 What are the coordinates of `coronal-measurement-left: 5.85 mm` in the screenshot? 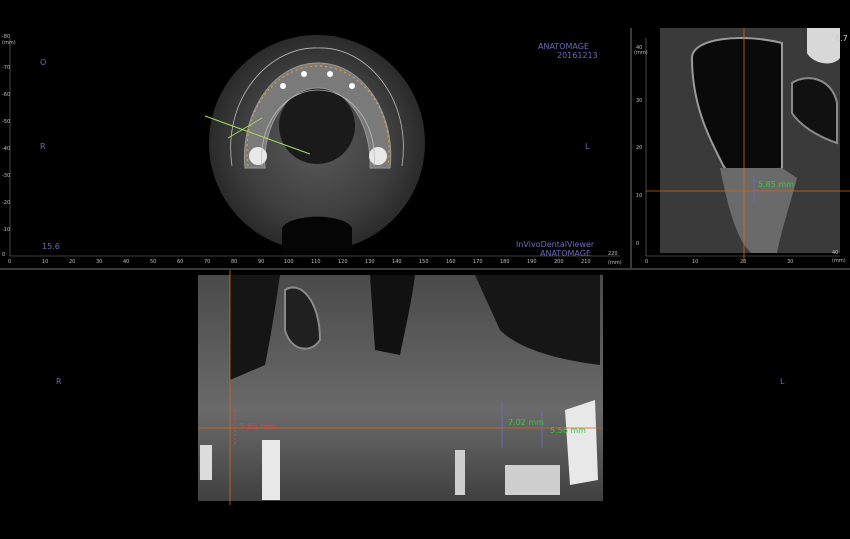 It's located at (258, 426).